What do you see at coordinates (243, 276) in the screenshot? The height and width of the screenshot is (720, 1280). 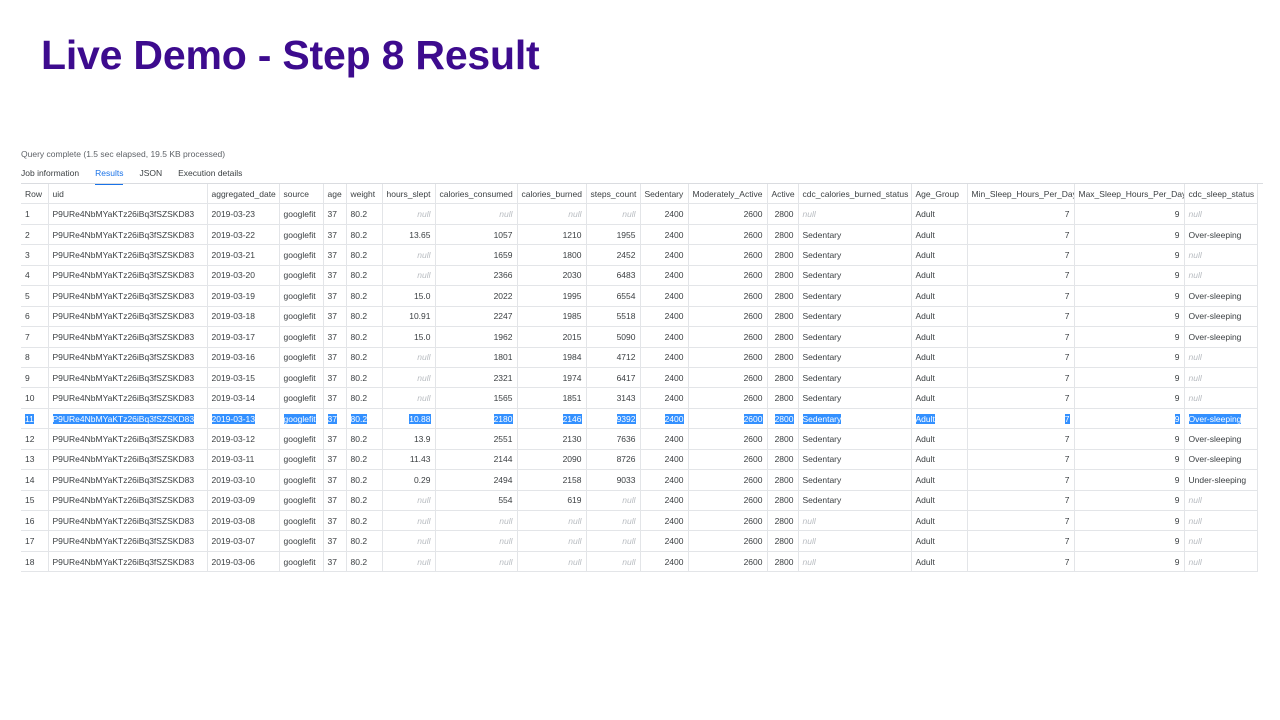 I see `cell-aggregated-date: 2019-03-20` at bounding box center [243, 276].